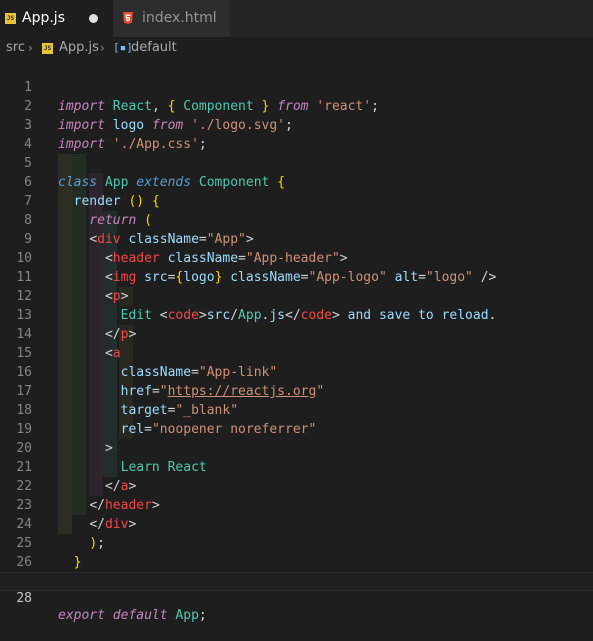  Describe the element at coordinates (296, 134) in the screenshot. I see `code-line: 4` at that location.